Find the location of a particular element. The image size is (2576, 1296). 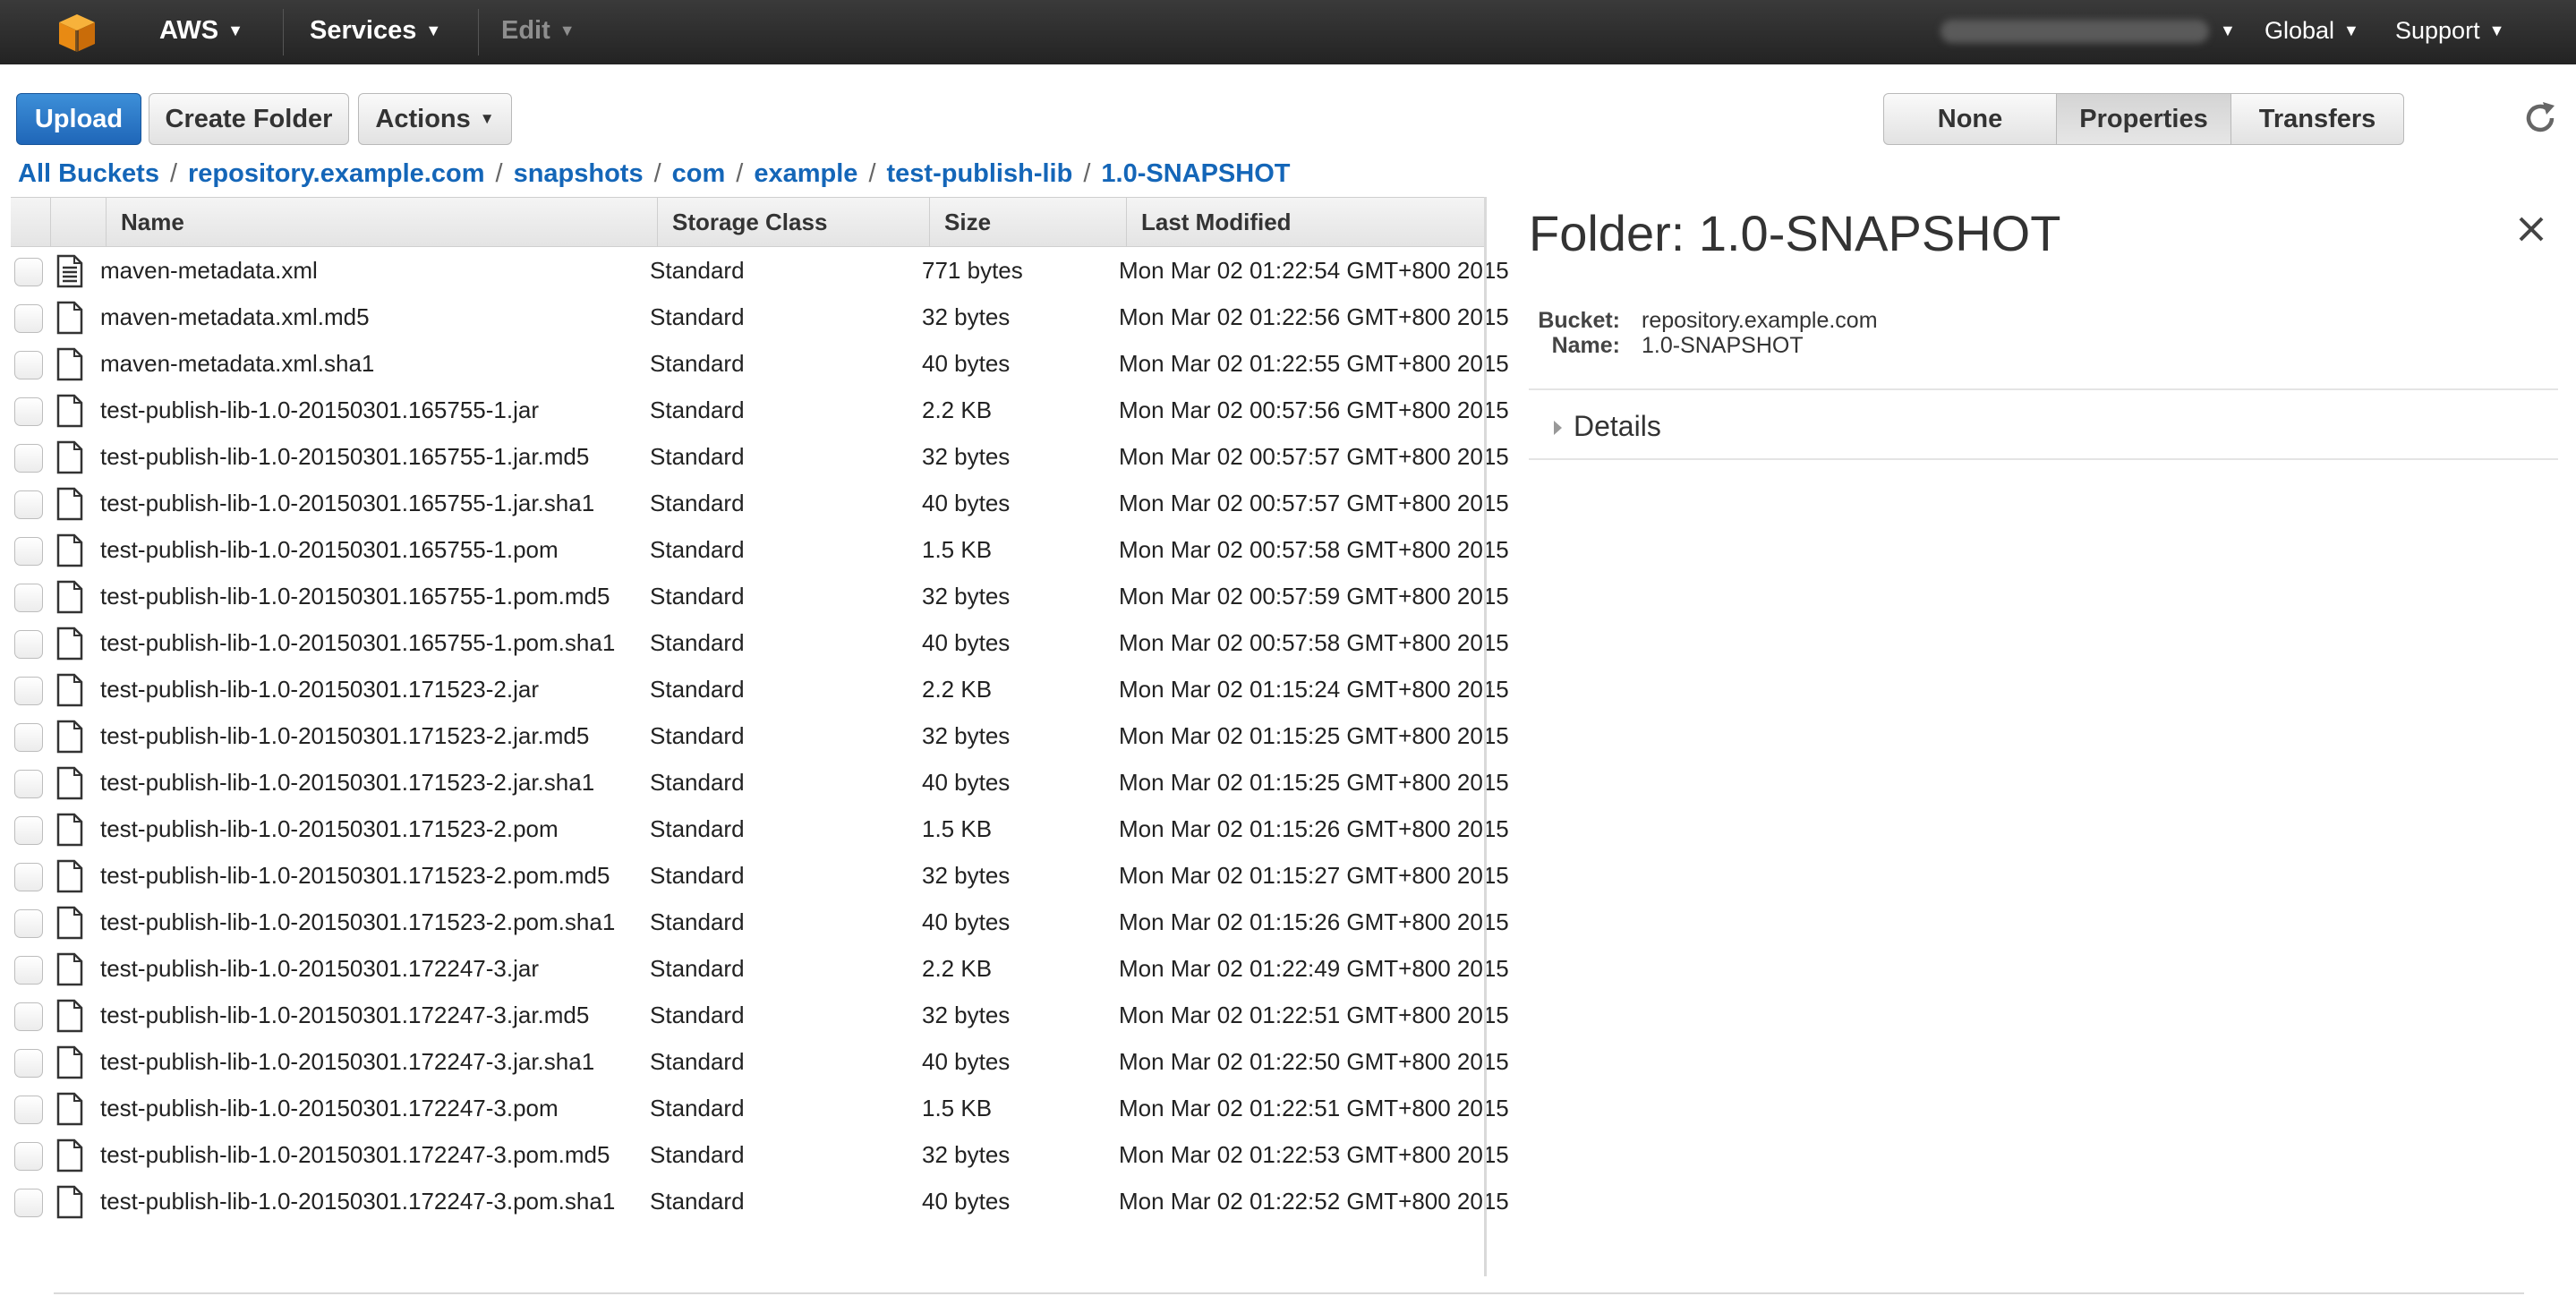

cell-name: maven-metadata.xml.sha1 is located at coordinates (237, 364).